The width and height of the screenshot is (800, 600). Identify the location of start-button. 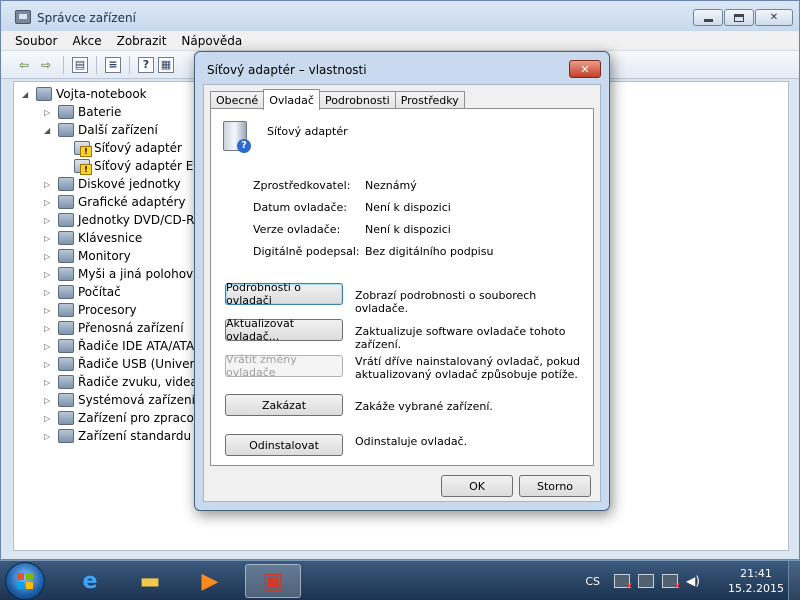
(25, 581).